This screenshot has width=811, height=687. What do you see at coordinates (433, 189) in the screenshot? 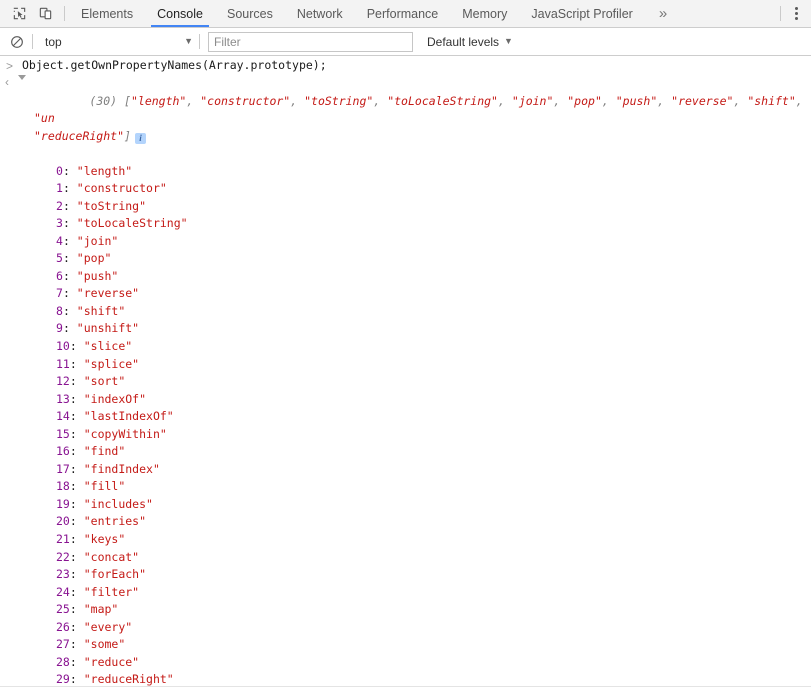
I see `array-property-row: 1: "constructor"` at bounding box center [433, 189].